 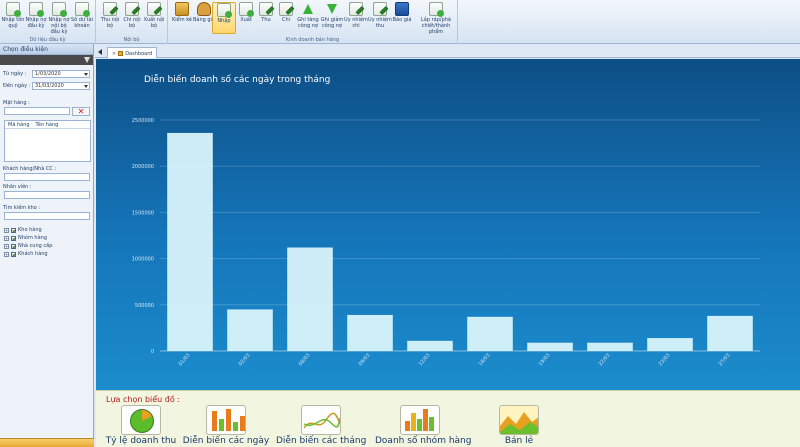 What do you see at coordinates (425, 359) in the screenshot?
I see `x-tick-label: 12/03` at bounding box center [425, 359].